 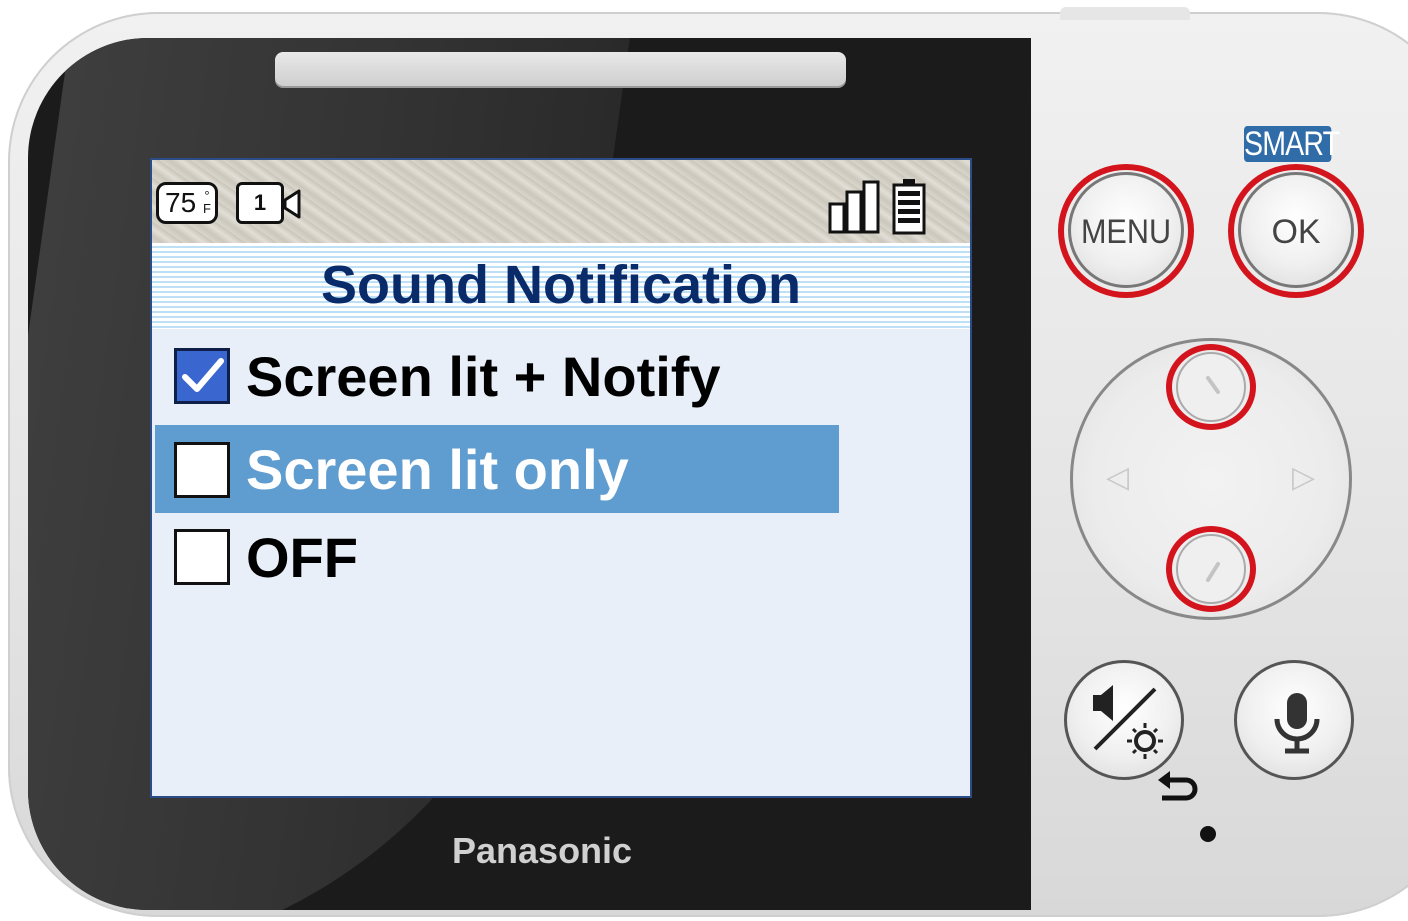 I want to click on microphone-icon, so click(x=1297, y=723).